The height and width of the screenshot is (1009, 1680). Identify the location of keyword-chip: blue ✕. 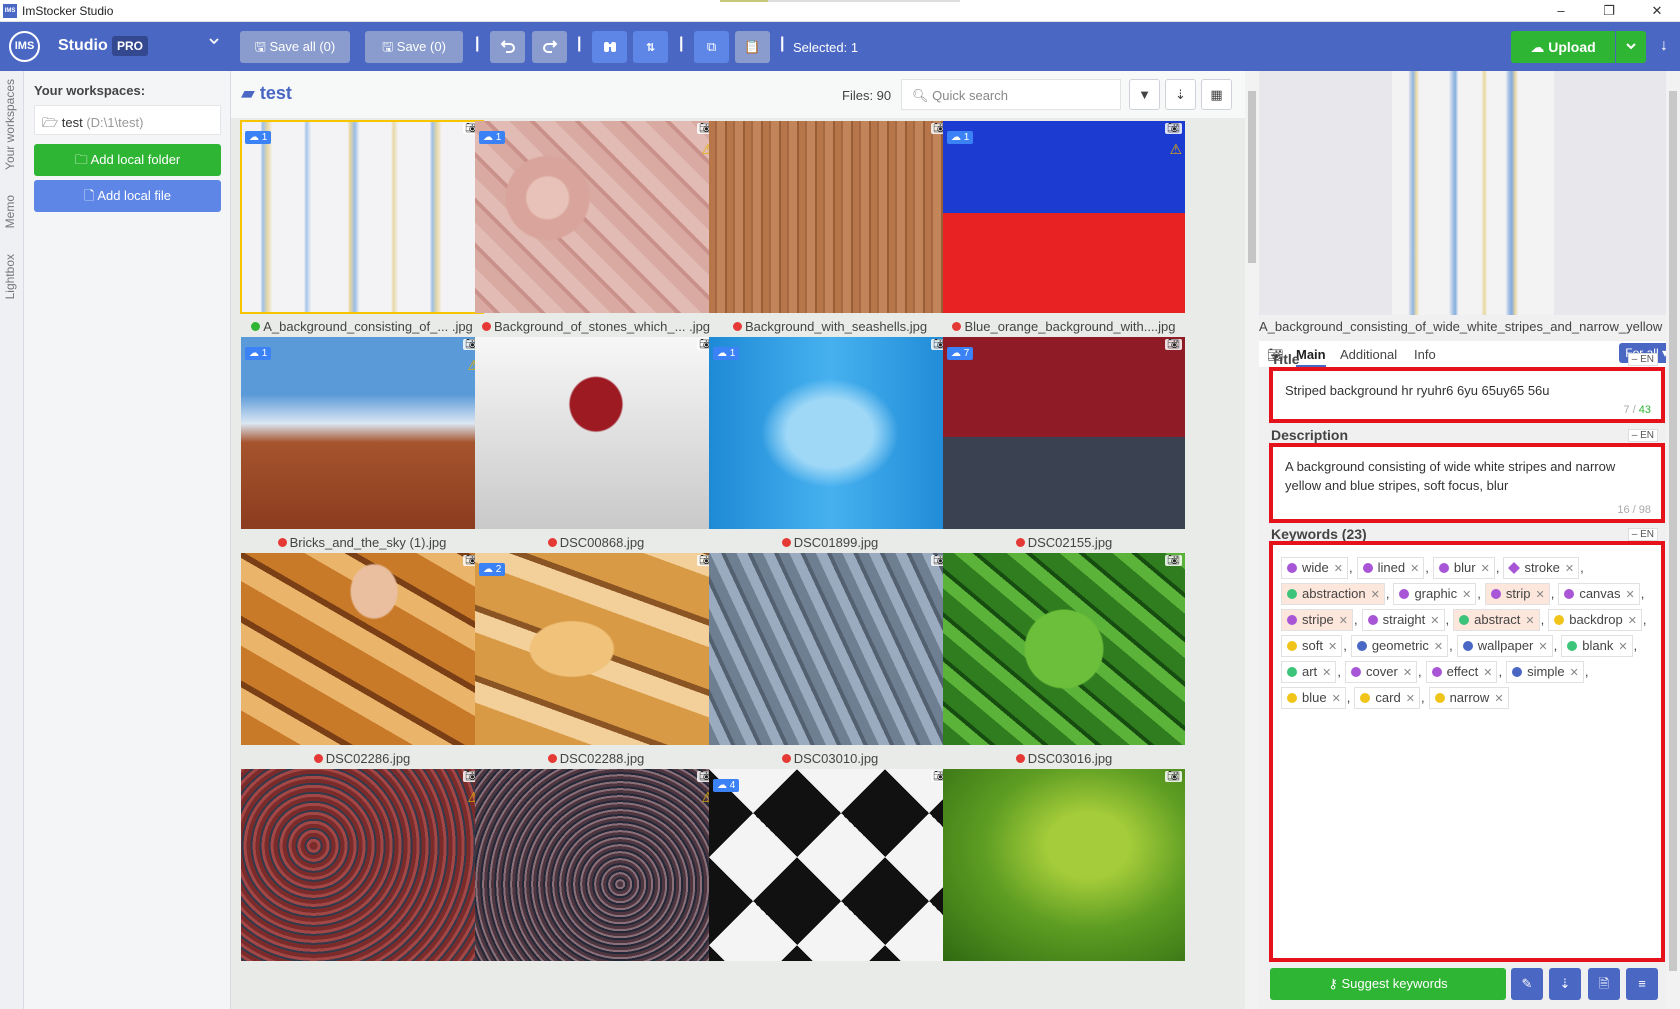
(1313, 698).